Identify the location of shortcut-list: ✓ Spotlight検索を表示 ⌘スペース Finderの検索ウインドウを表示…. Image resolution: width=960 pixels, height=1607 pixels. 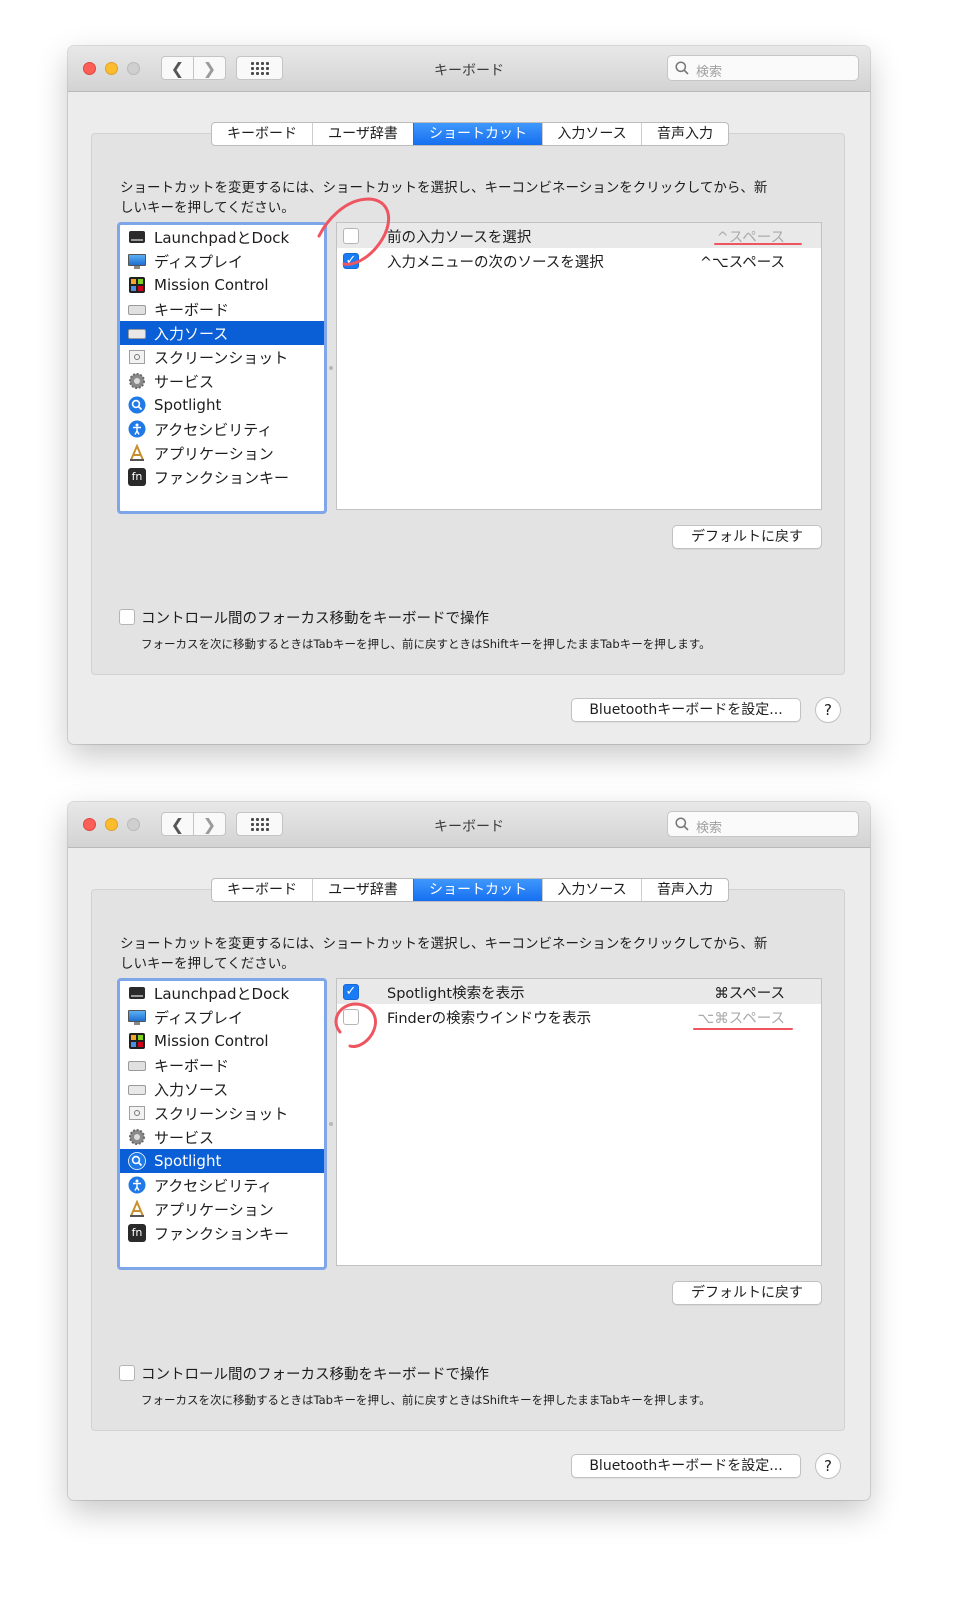
(579, 1122).